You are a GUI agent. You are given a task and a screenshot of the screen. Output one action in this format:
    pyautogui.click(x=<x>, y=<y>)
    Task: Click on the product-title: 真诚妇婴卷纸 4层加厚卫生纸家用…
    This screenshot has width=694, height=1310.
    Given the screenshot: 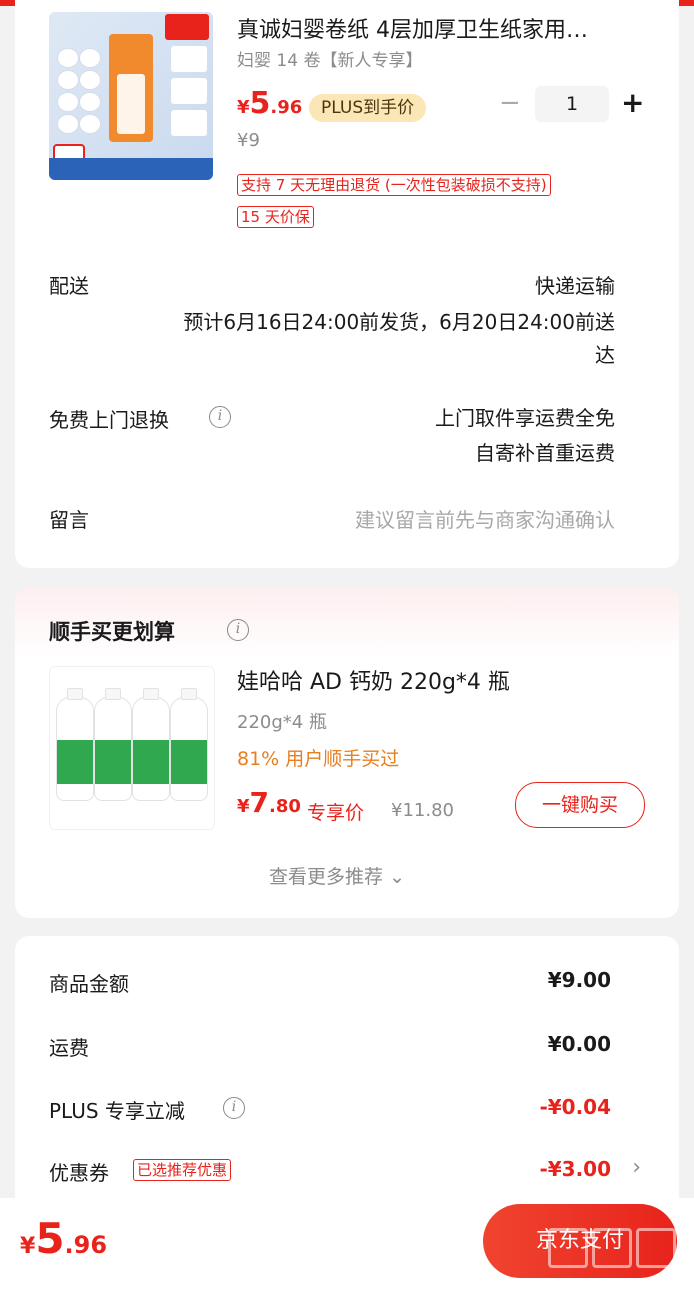 What is the action you would take?
    pyautogui.click(x=412, y=28)
    